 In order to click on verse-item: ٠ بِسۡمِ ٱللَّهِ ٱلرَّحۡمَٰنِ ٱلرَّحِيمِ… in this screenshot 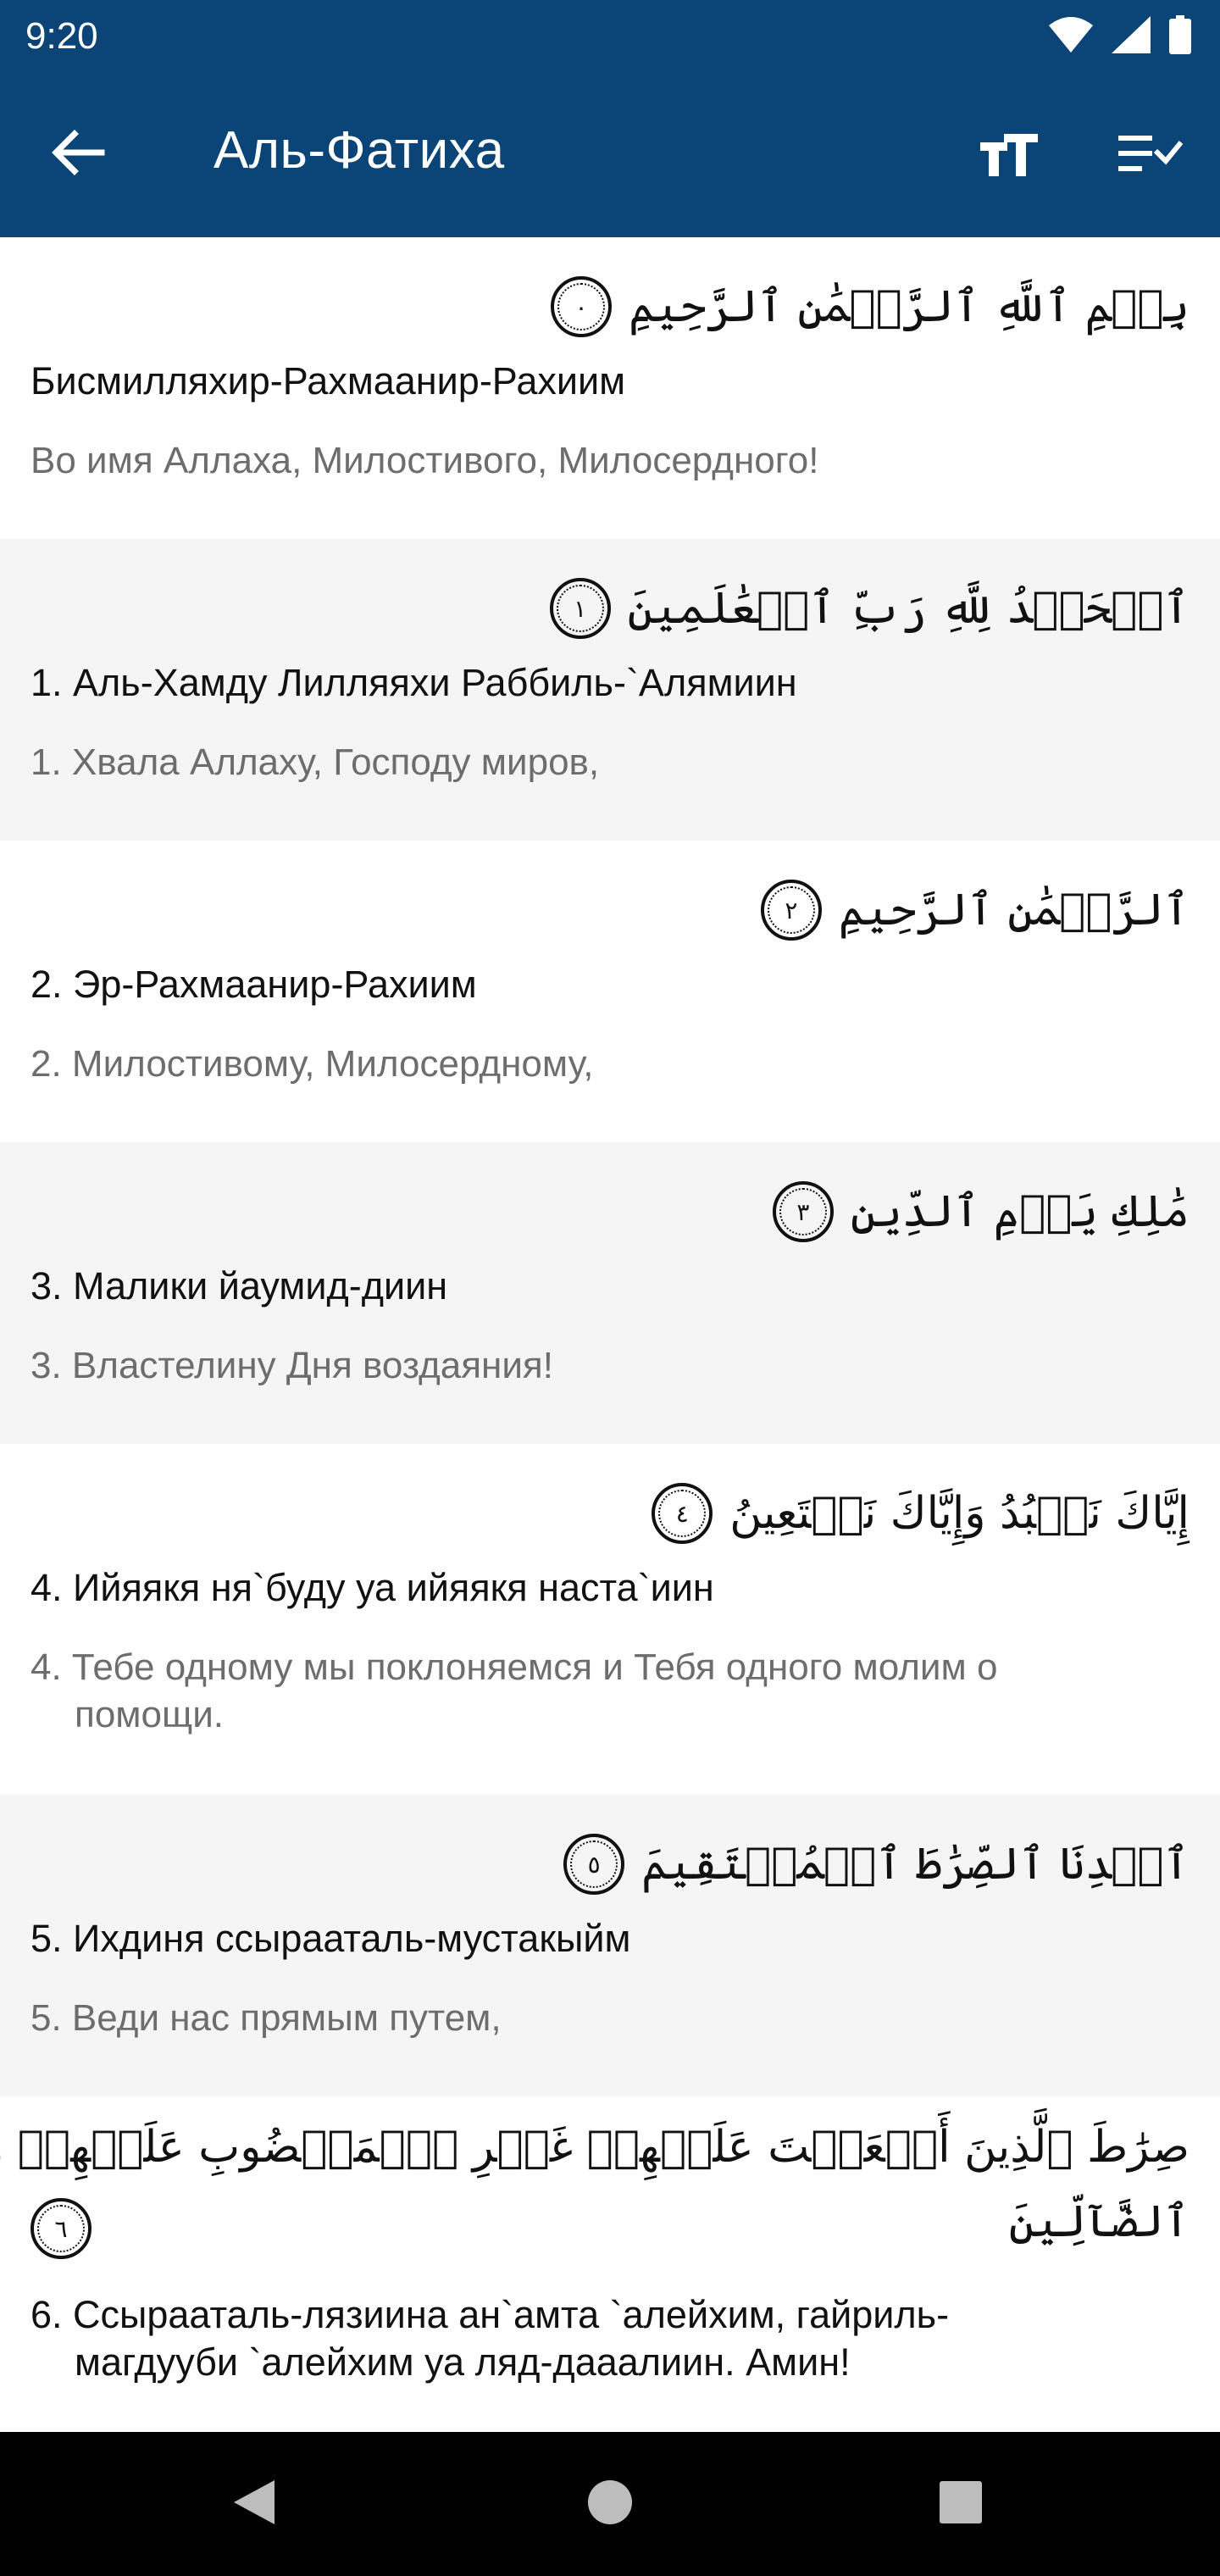, I will do `click(610, 388)`.